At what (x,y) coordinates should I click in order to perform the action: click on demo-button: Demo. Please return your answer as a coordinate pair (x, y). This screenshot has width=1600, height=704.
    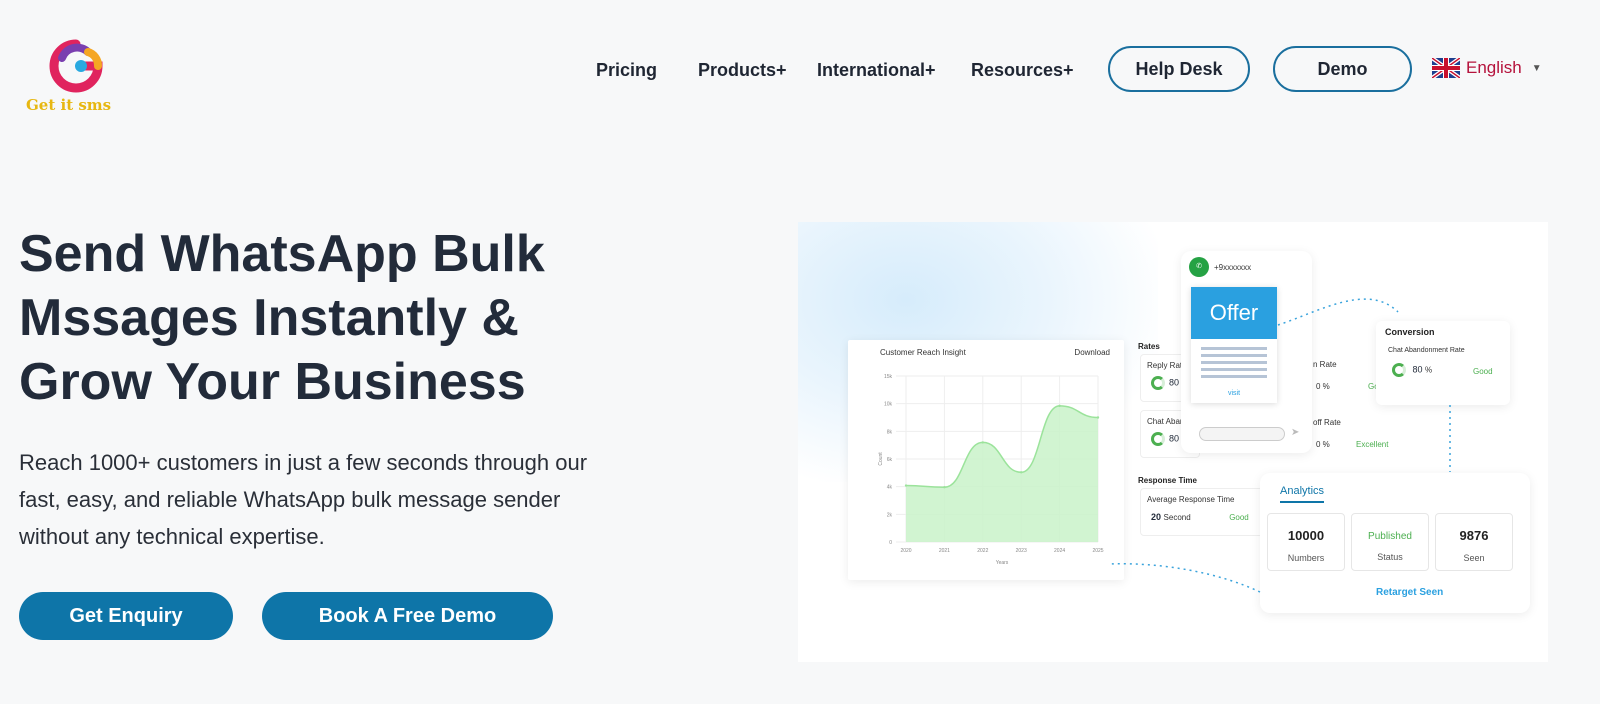
    Looking at the image, I should click on (1342, 69).